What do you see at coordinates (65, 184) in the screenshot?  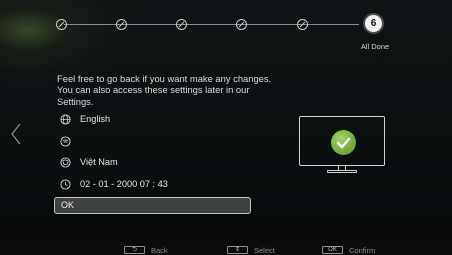 I see `clock-icon` at bounding box center [65, 184].